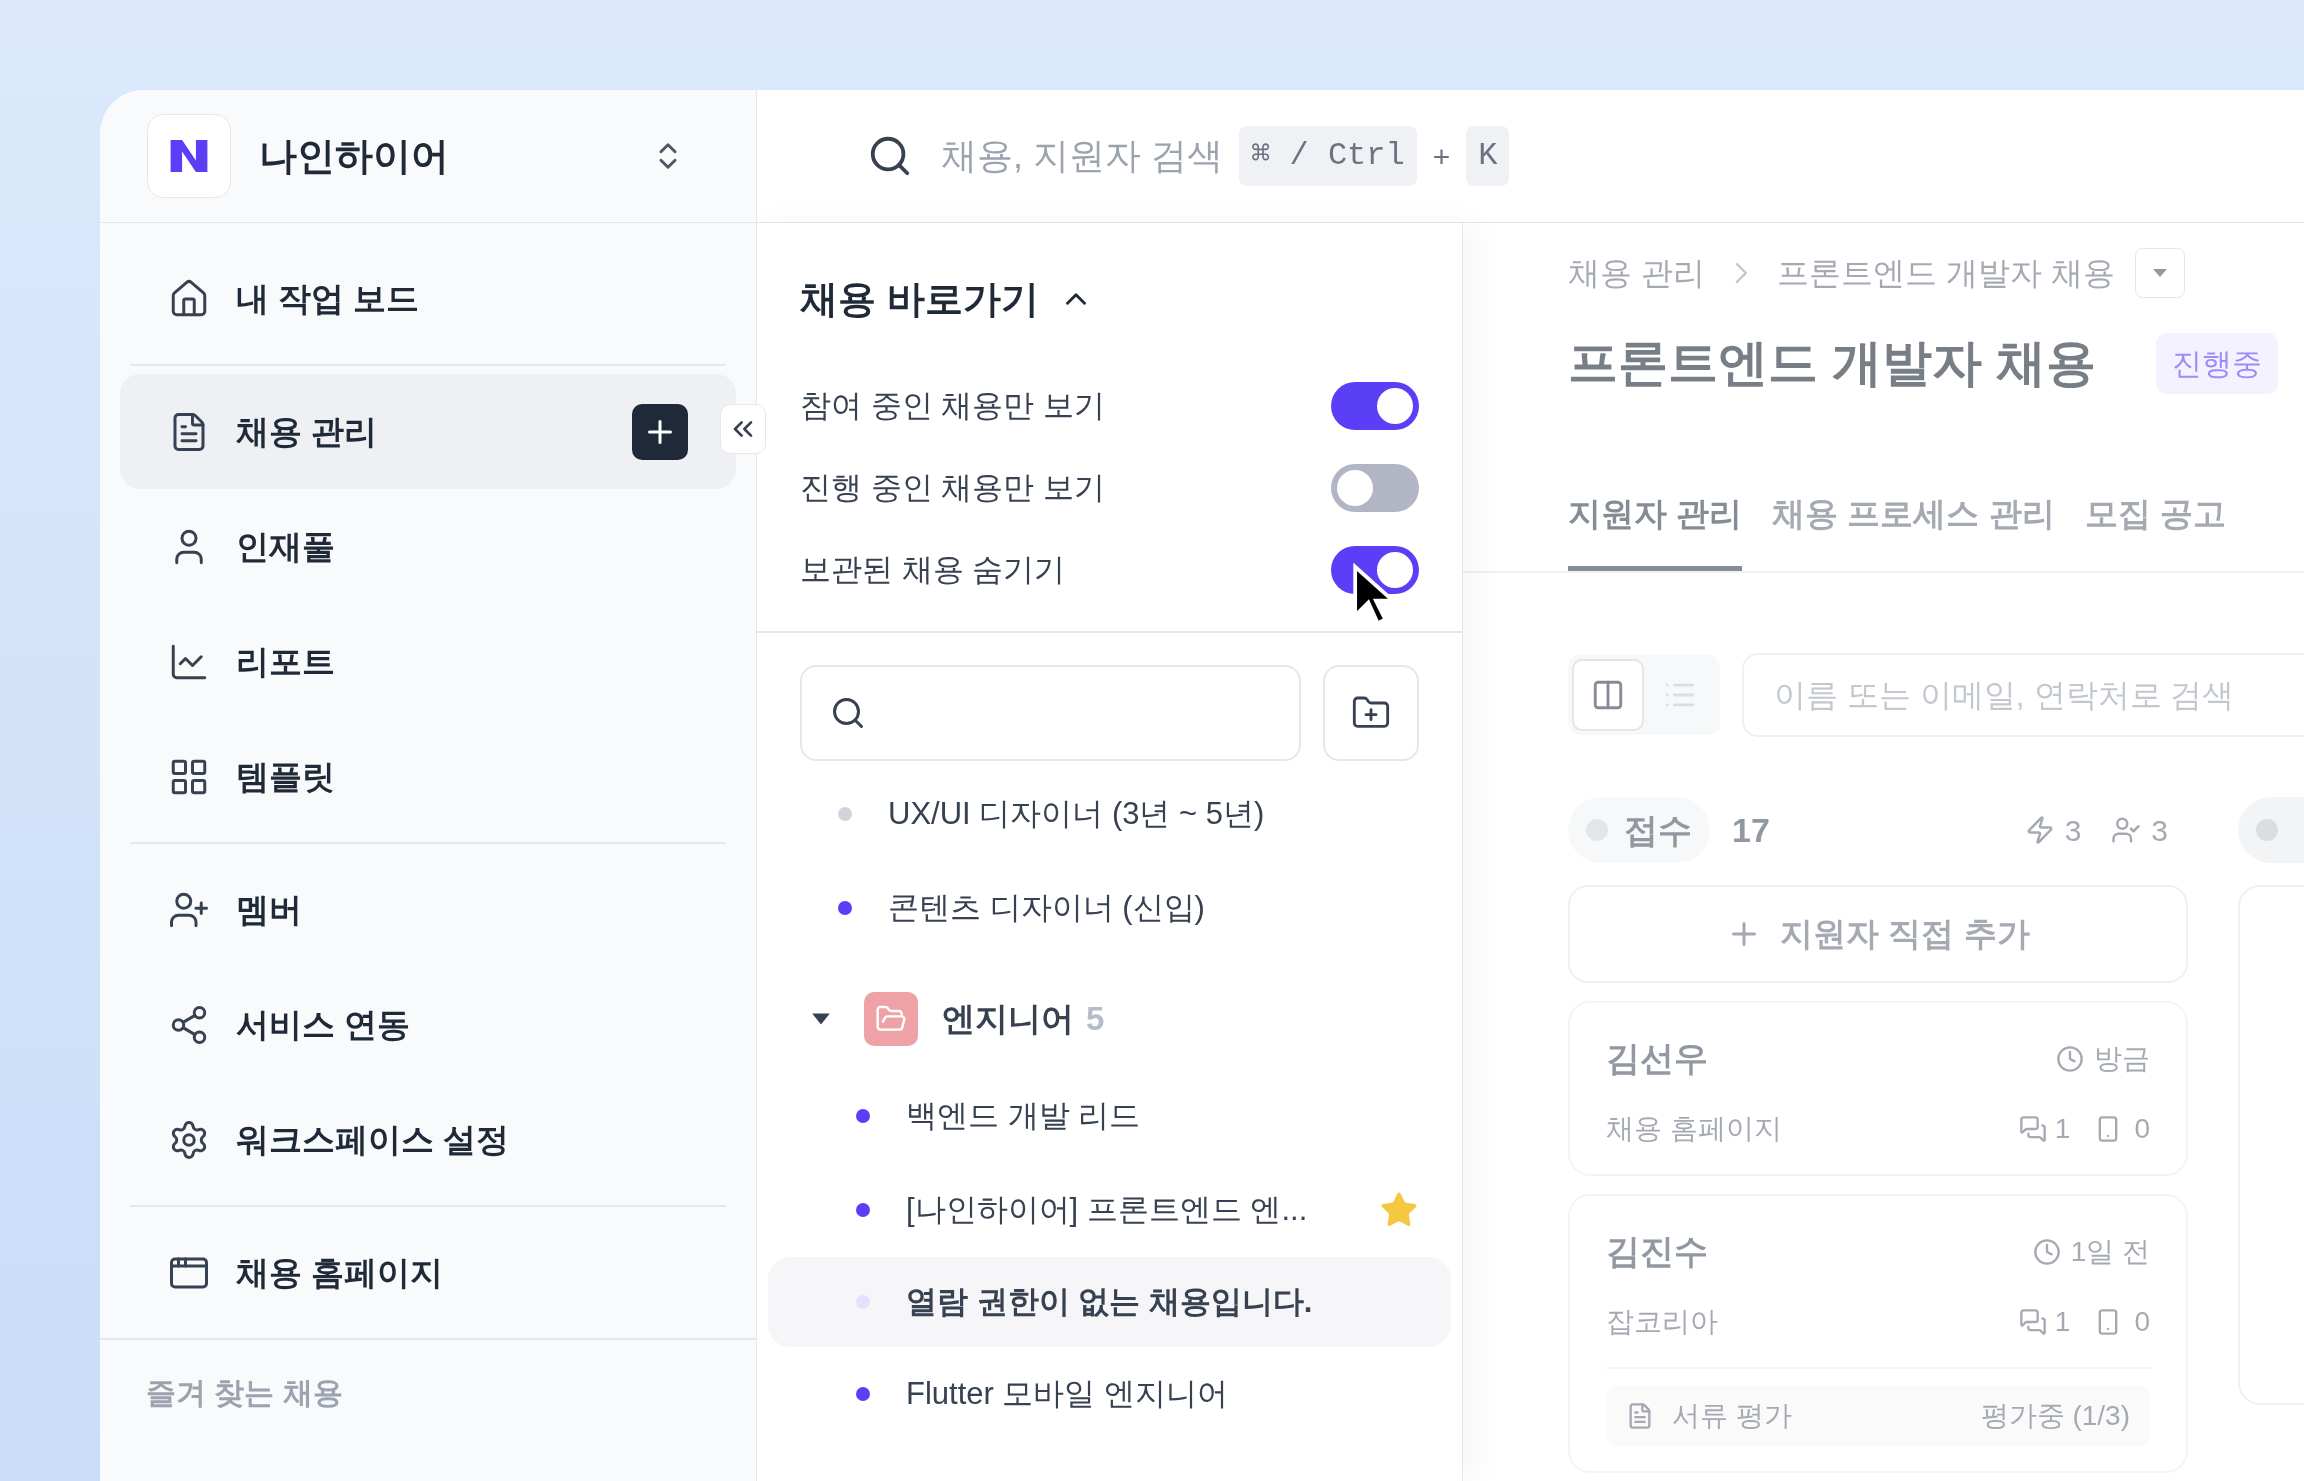 This screenshot has width=2304, height=1481. Describe the element at coordinates (933, 569) in the screenshot. I see `toggle-label: 보관된 채용 숨기기` at that location.